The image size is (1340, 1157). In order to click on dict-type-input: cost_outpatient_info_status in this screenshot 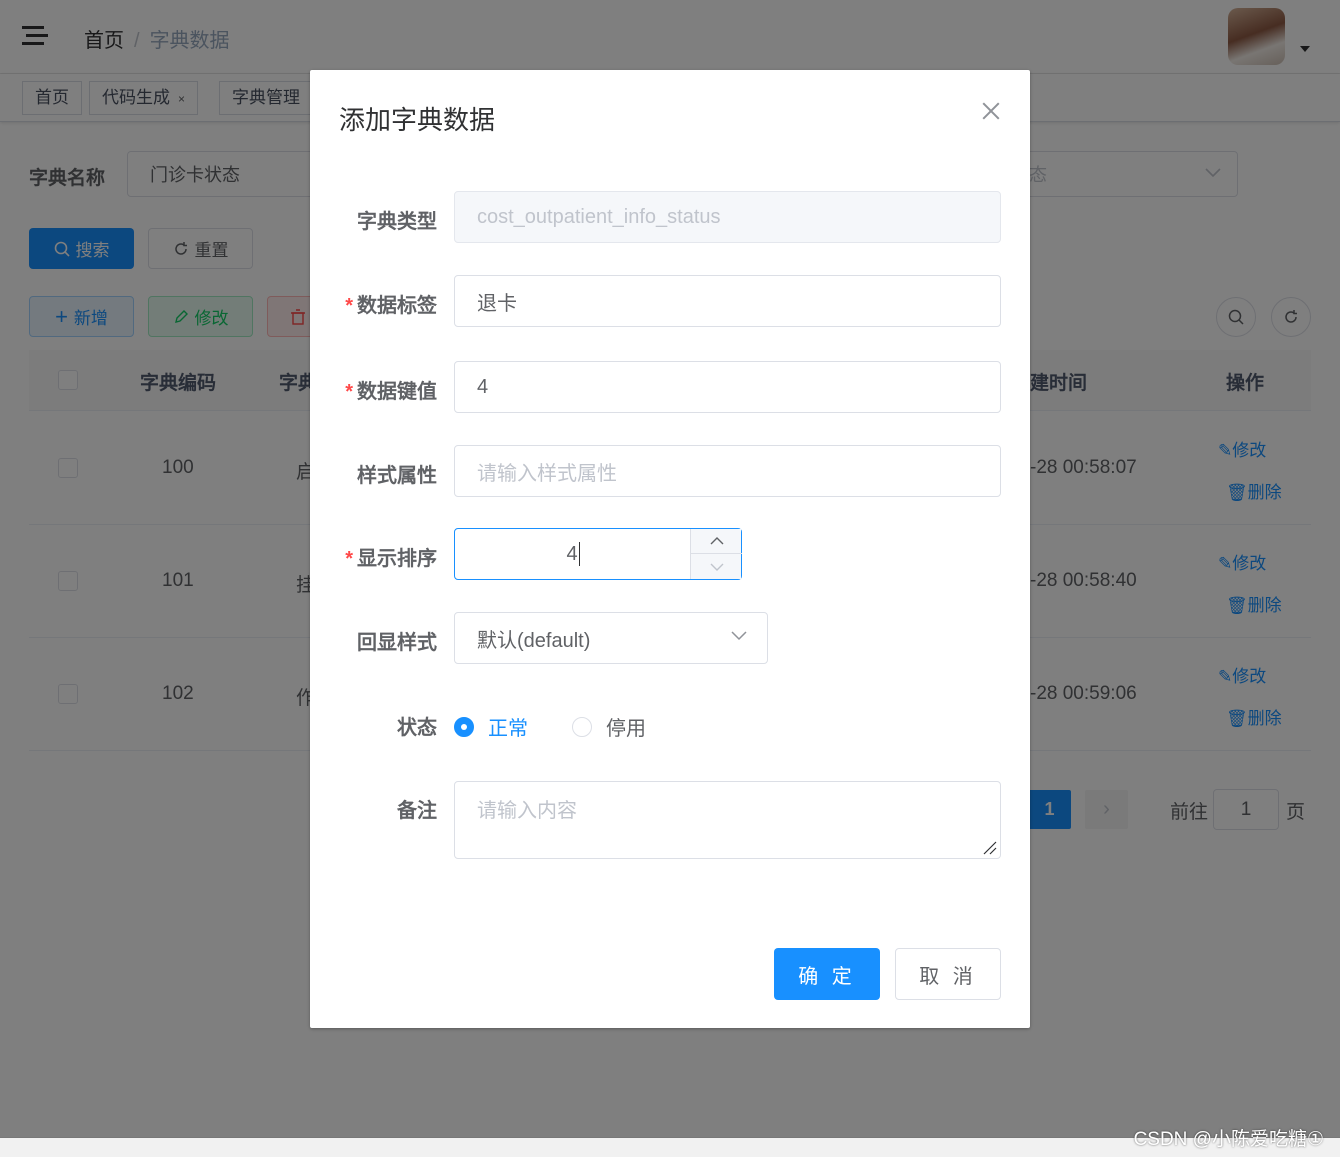, I will do `click(727, 217)`.